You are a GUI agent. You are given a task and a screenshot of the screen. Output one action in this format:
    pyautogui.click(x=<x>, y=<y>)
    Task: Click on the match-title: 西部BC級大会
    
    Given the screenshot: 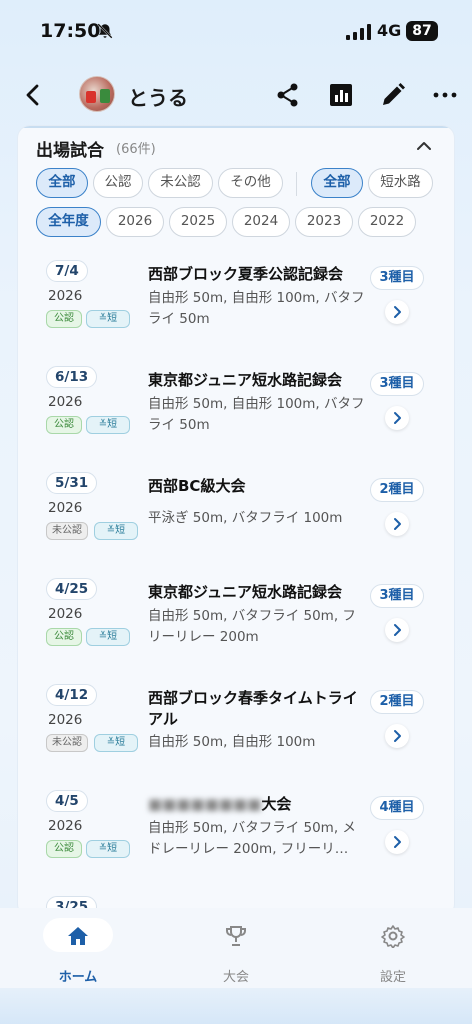 What is the action you would take?
    pyautogui.click(x=197, y=486)
    